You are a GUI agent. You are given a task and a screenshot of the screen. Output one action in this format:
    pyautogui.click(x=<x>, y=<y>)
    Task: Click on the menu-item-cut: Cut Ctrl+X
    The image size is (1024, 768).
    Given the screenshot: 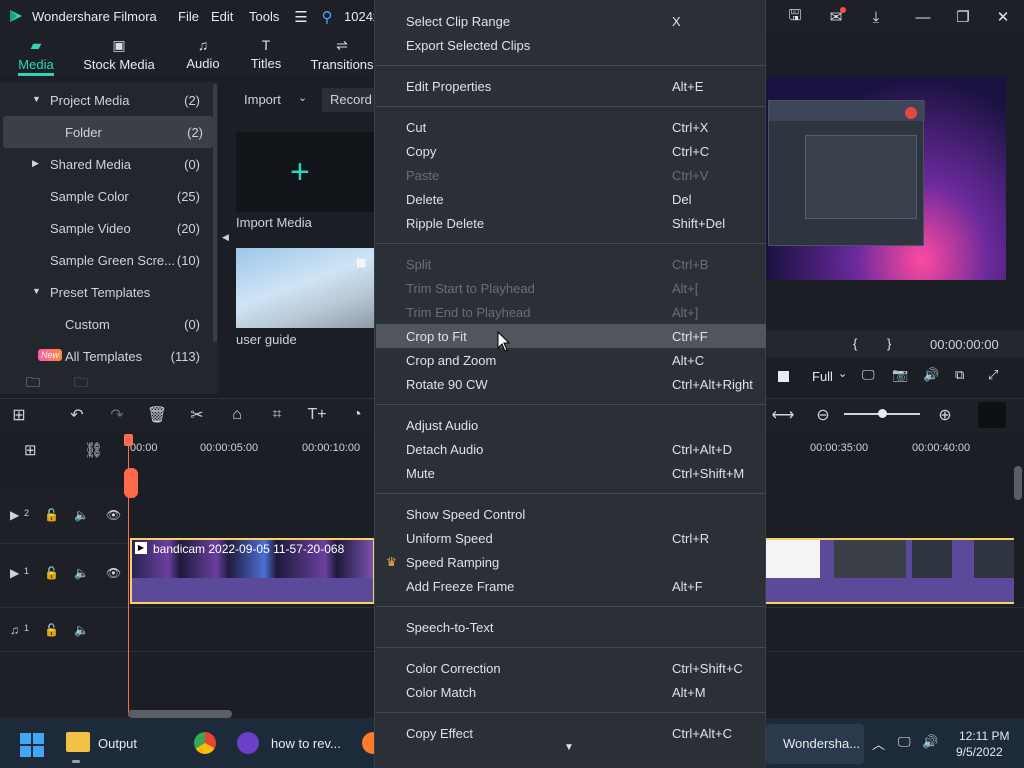 What is the action you would take?
    pyautogui.click(x=571, y=127)
    